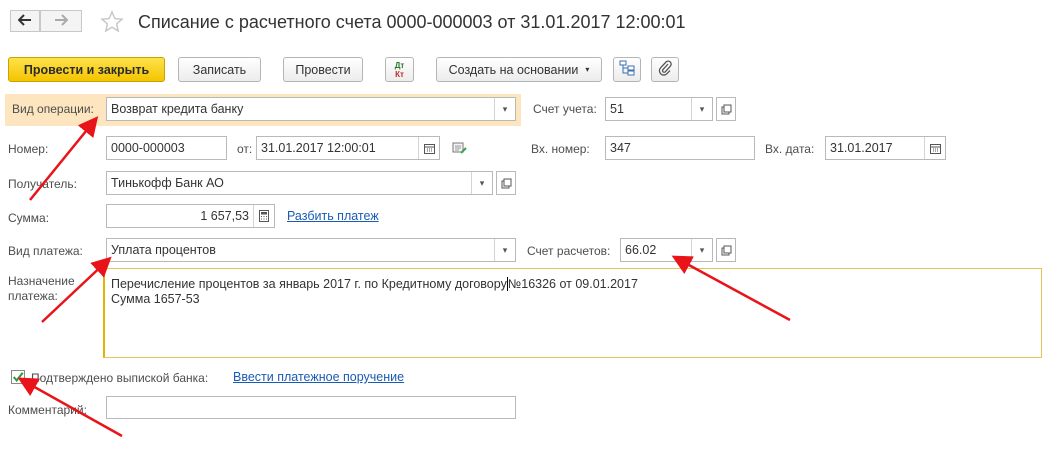  What do you see at coordinates (460, 150) in the screenshot?
I see `document-edit-icon` at bounding box center [460, 150].